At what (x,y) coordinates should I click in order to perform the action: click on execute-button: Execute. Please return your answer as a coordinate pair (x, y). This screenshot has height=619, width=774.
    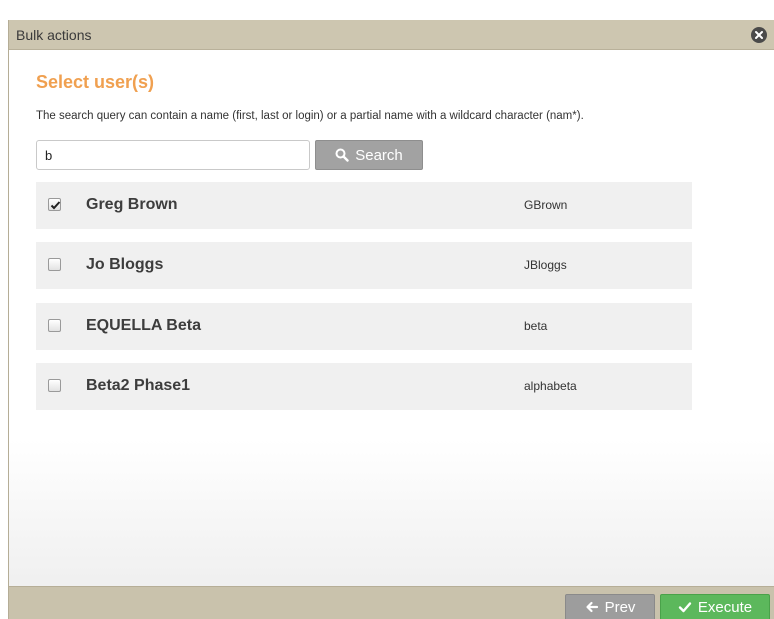
    Looking at the image, I should click on (715, 606).